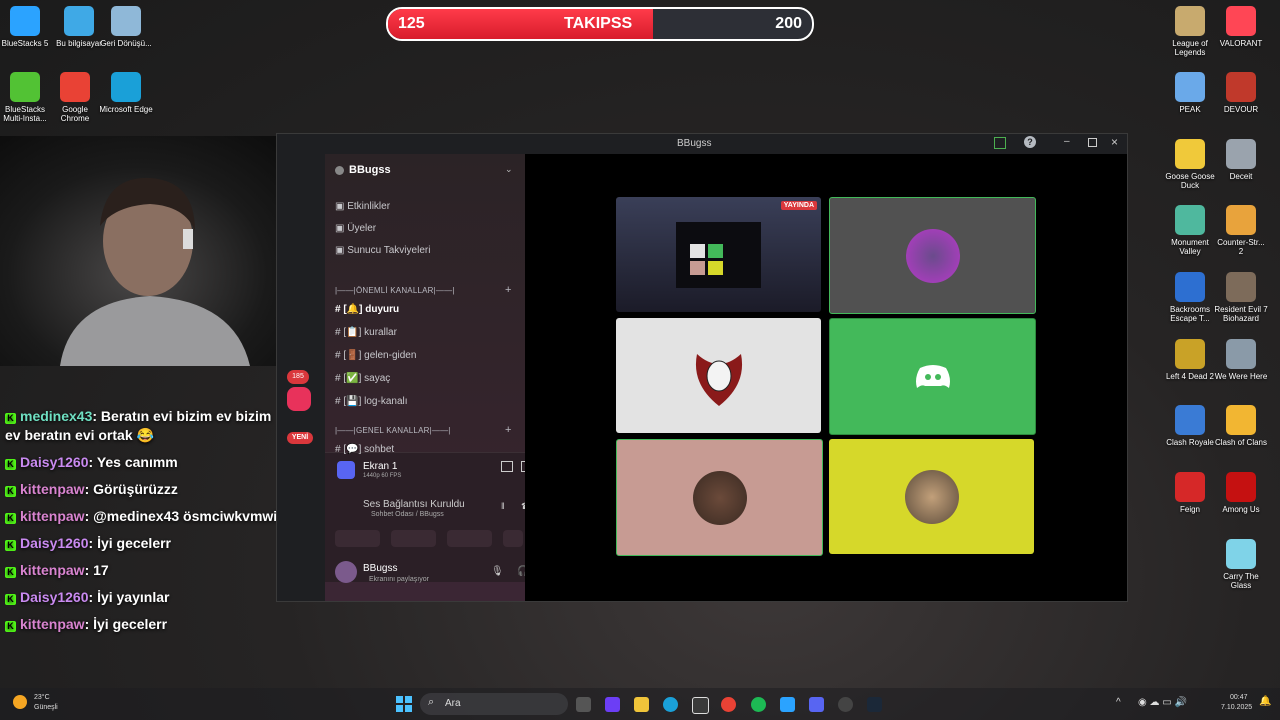  What do you see at coordinates (1190, 31) in the screenshot?
I see `desktop-icon: League of Legends` at bounding box center [1190, 31].